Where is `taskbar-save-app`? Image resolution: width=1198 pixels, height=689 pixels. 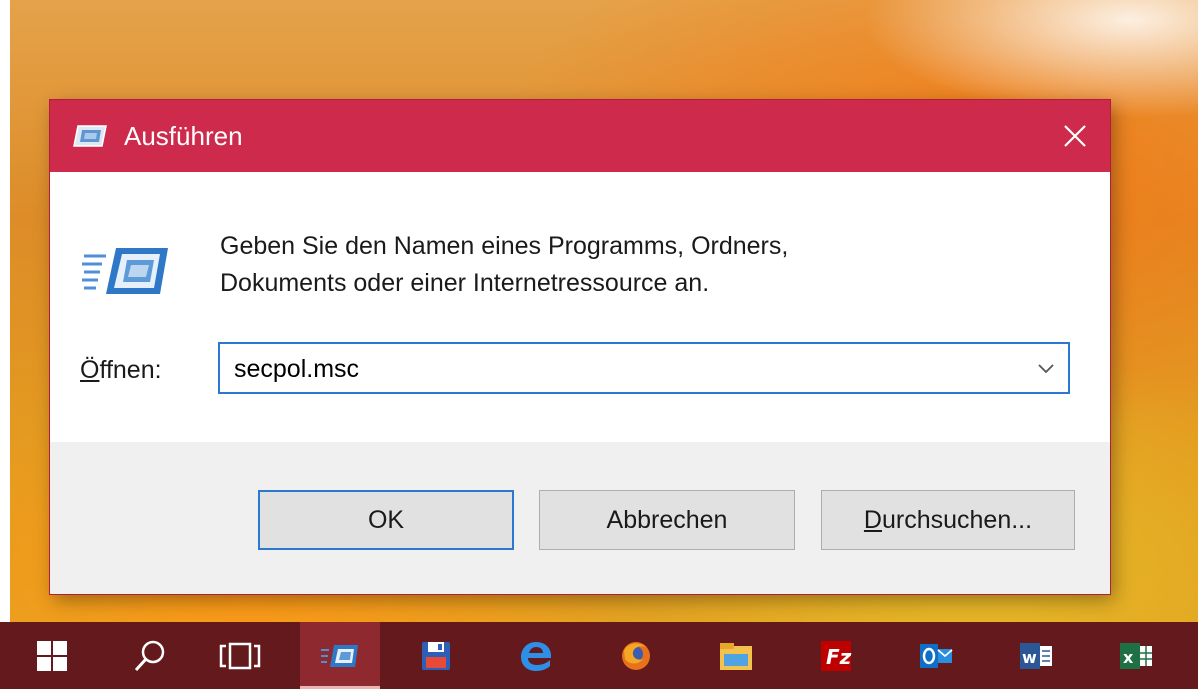 taskbar-save-app is located at coordinates (436, 655).